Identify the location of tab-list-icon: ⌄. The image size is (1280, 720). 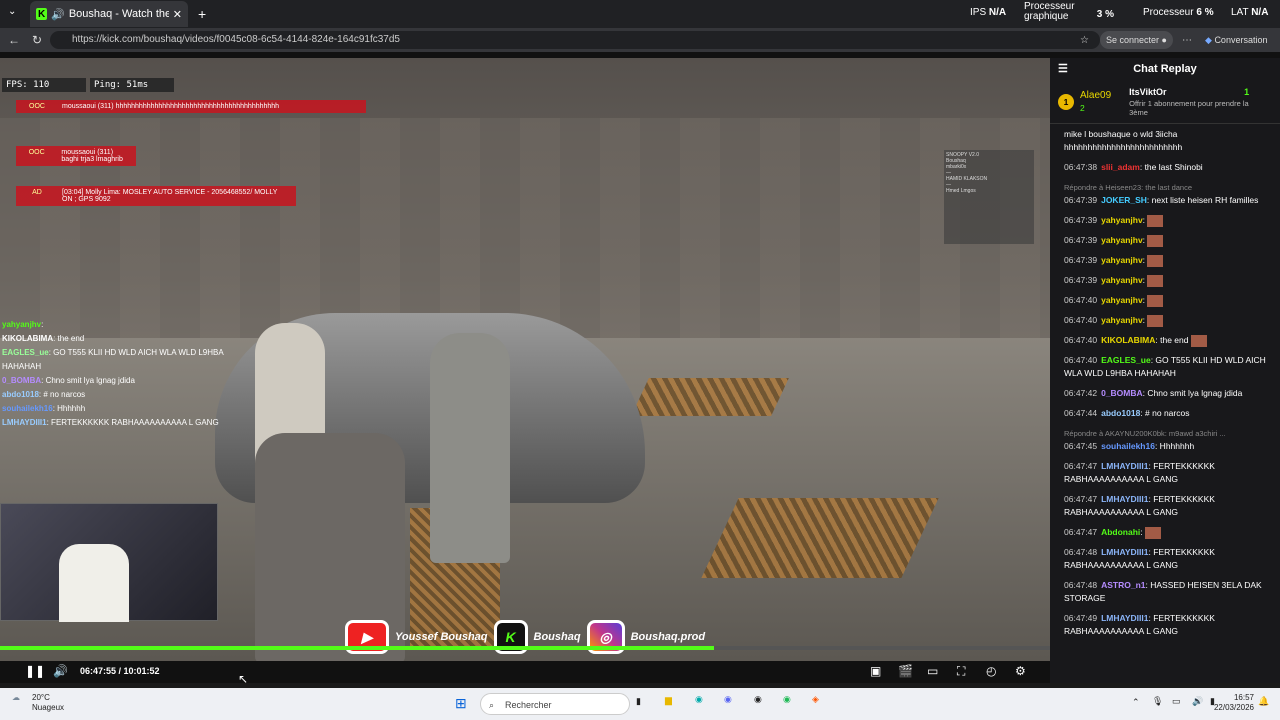
(12, 11).